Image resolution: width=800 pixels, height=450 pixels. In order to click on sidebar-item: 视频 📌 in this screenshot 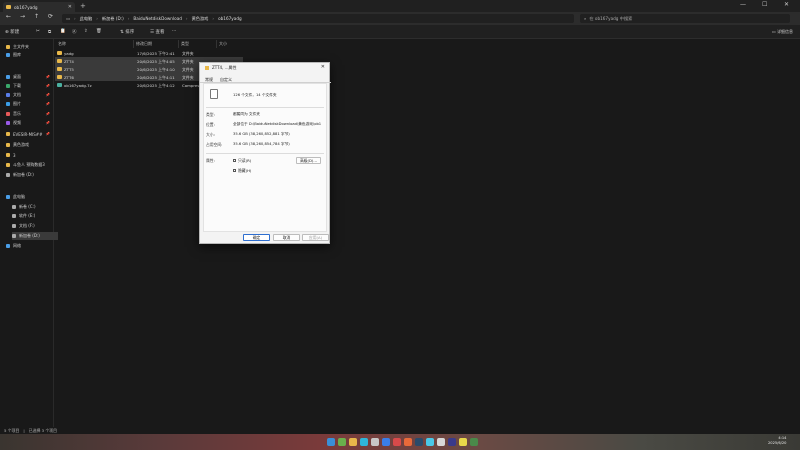, I will do `click(29, 123)`.